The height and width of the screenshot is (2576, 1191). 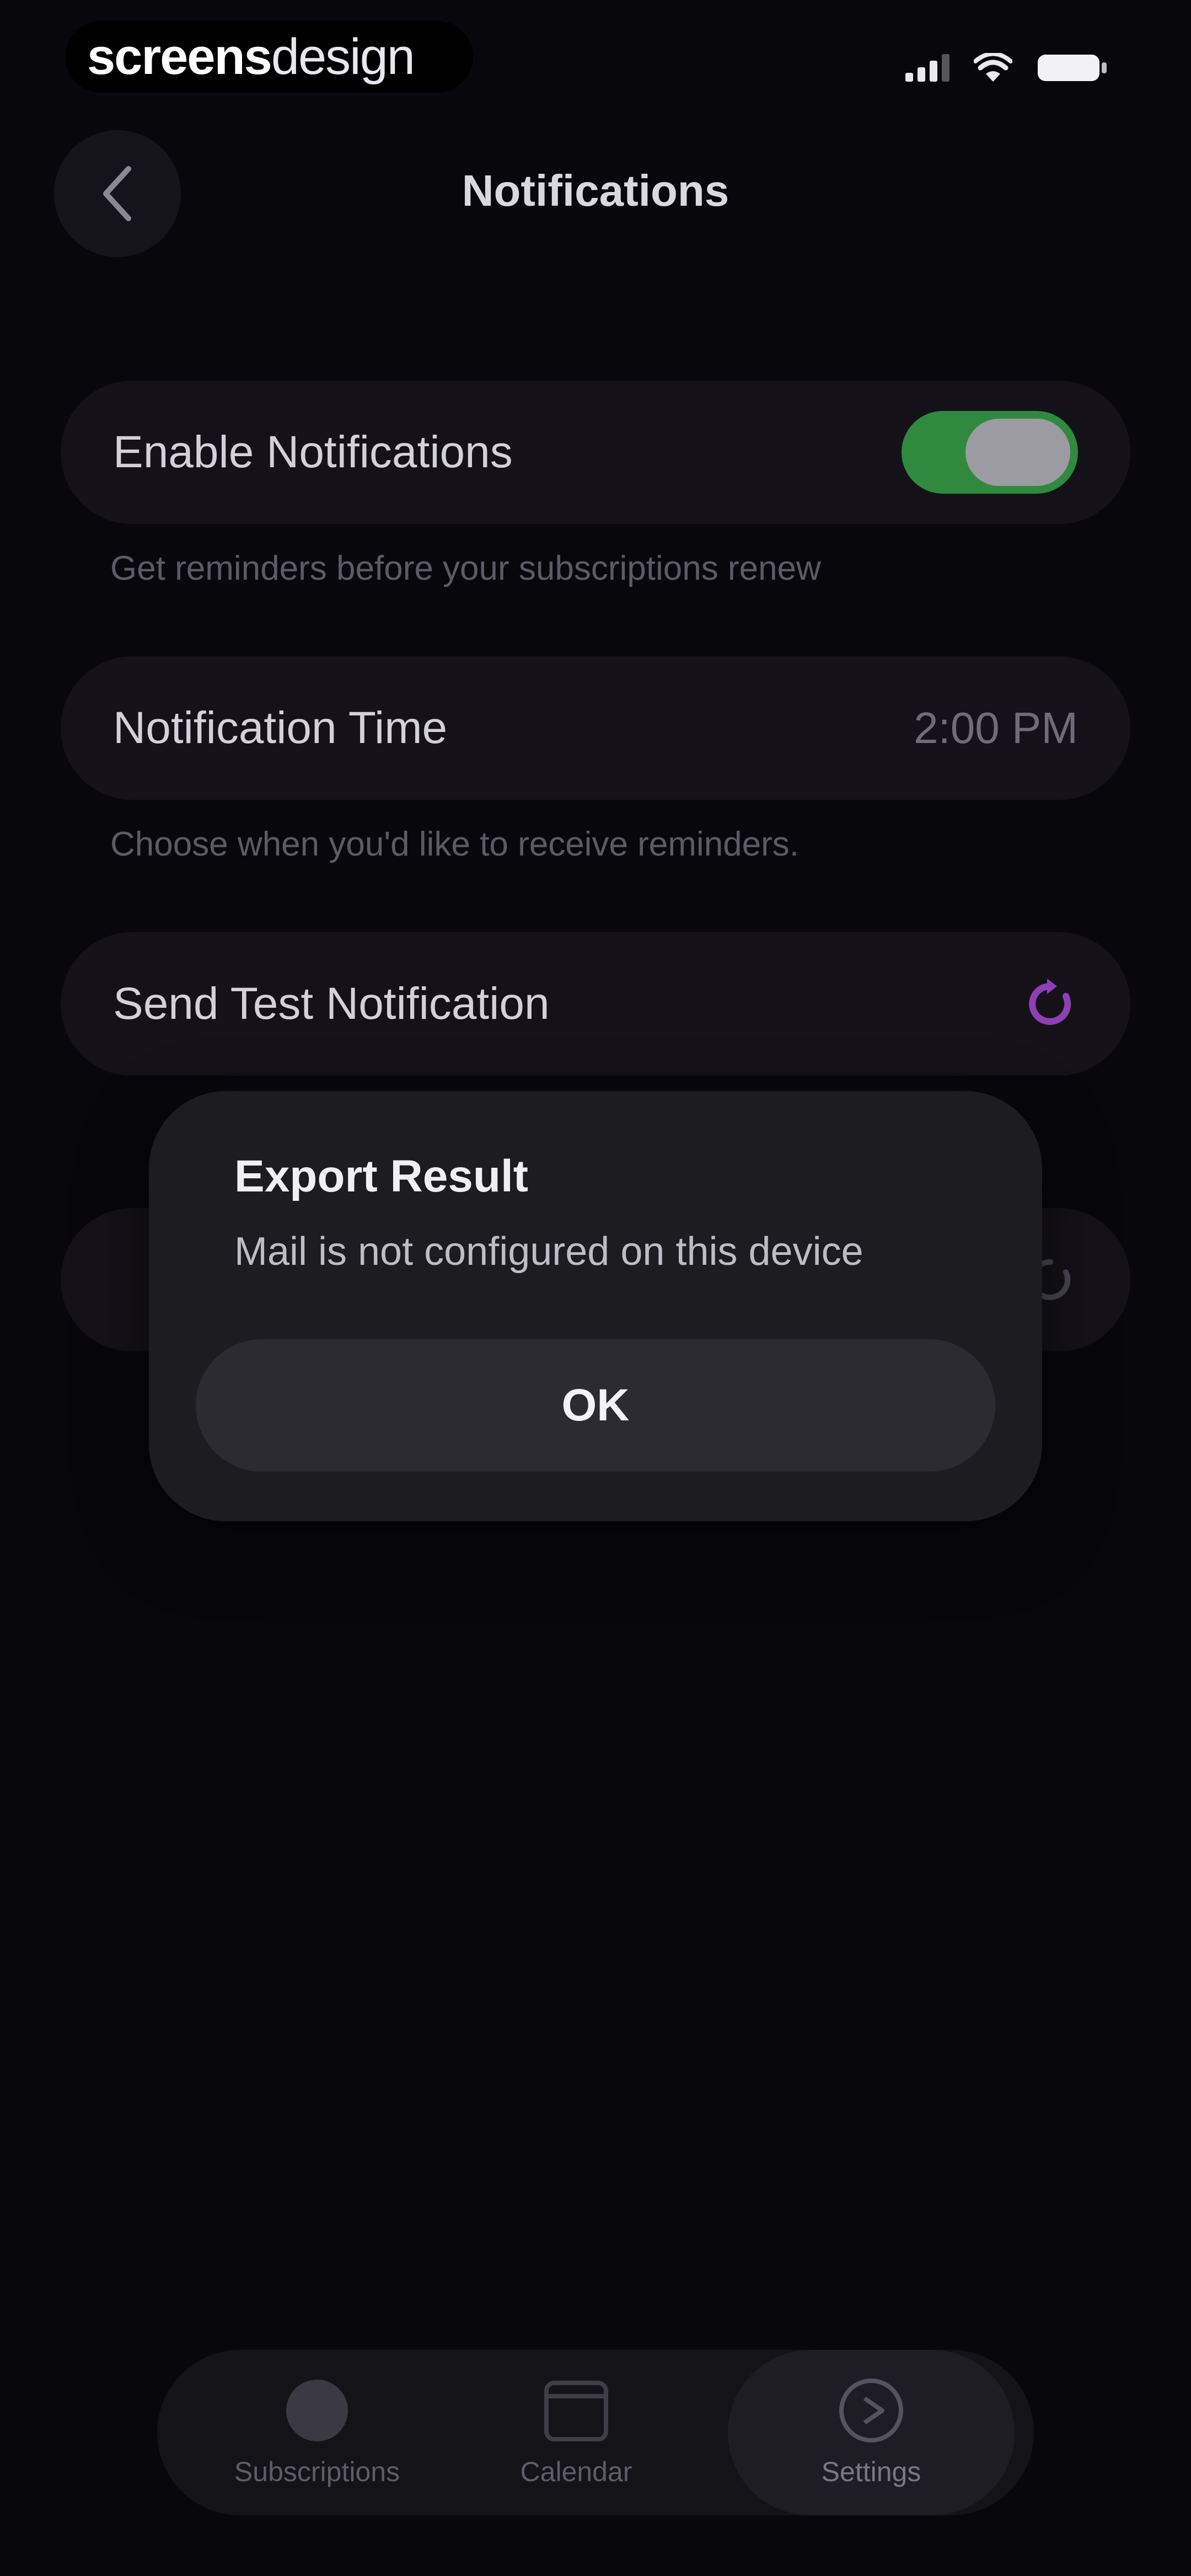 What do you see at coordinates (927, 68) in the screenshot?
I see `cellular-signal-icon` at bounding box center [927, 68].